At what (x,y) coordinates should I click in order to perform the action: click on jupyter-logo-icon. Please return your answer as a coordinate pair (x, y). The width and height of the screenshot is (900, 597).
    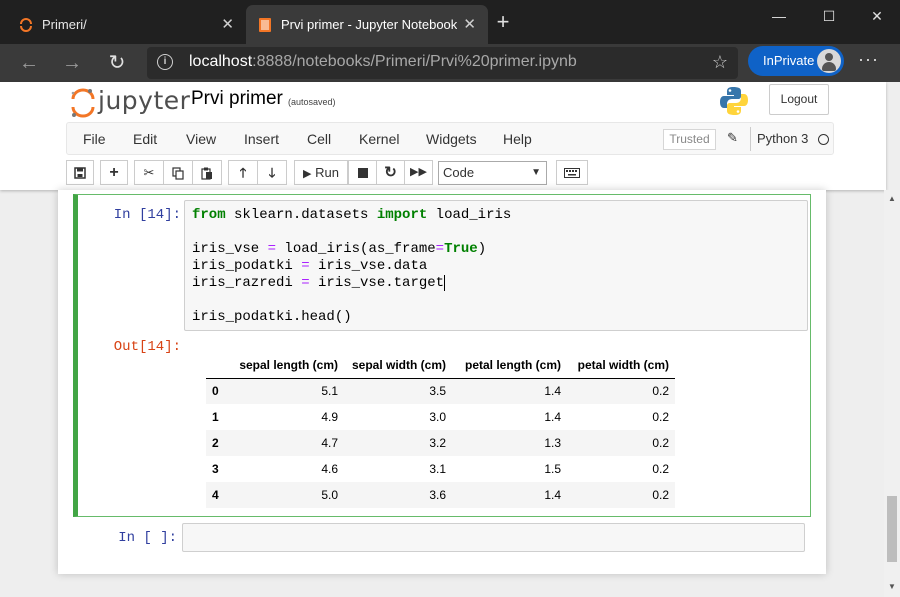
    Looking at the image, I should click on (83, 103).